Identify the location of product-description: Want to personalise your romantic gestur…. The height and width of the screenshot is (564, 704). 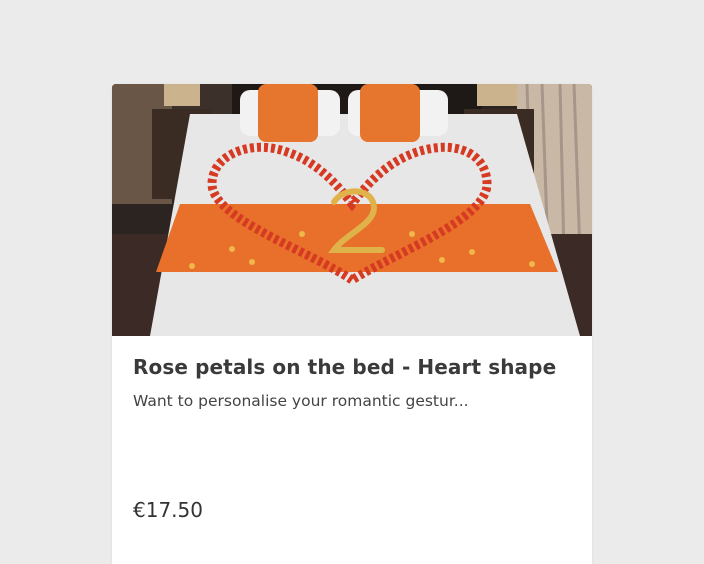
(301, 401).